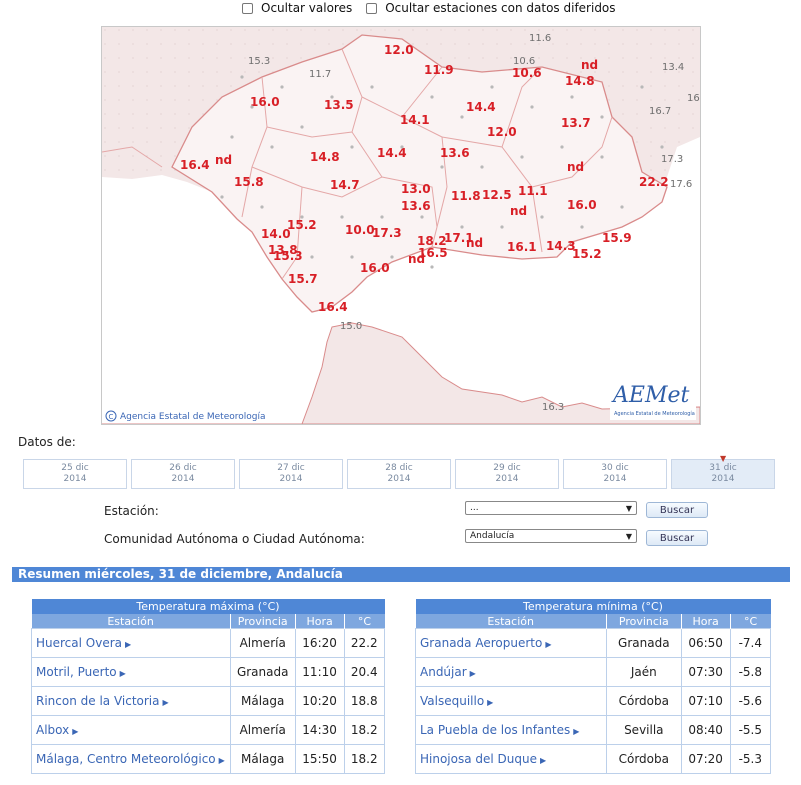  What do you see at coordinates (654, 182) in the screenshot?
I see `station-value-label: 22.2` at bounding box center [654, 182].